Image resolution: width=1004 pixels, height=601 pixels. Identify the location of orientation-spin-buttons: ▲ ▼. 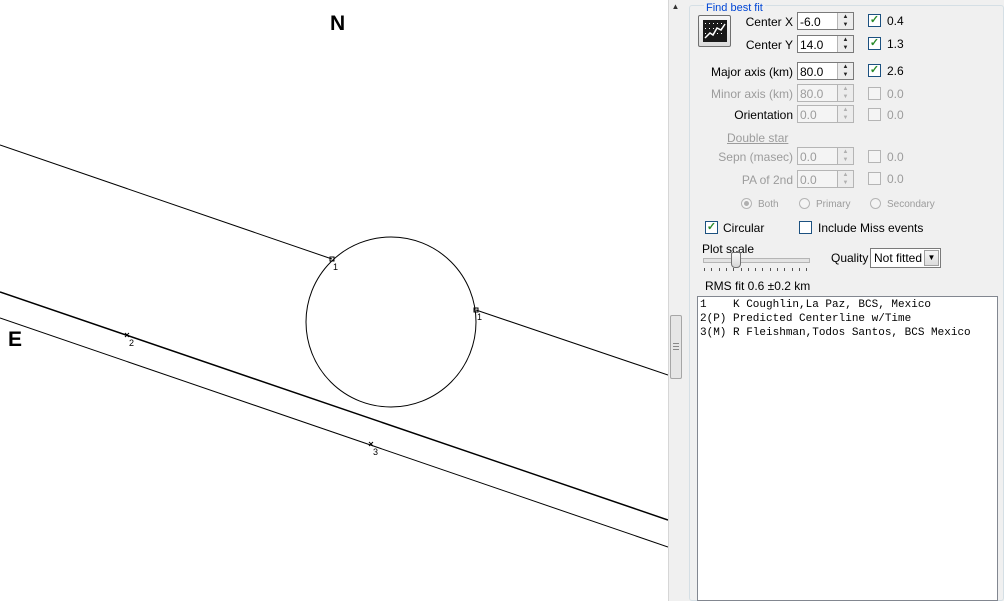
(845, 114).